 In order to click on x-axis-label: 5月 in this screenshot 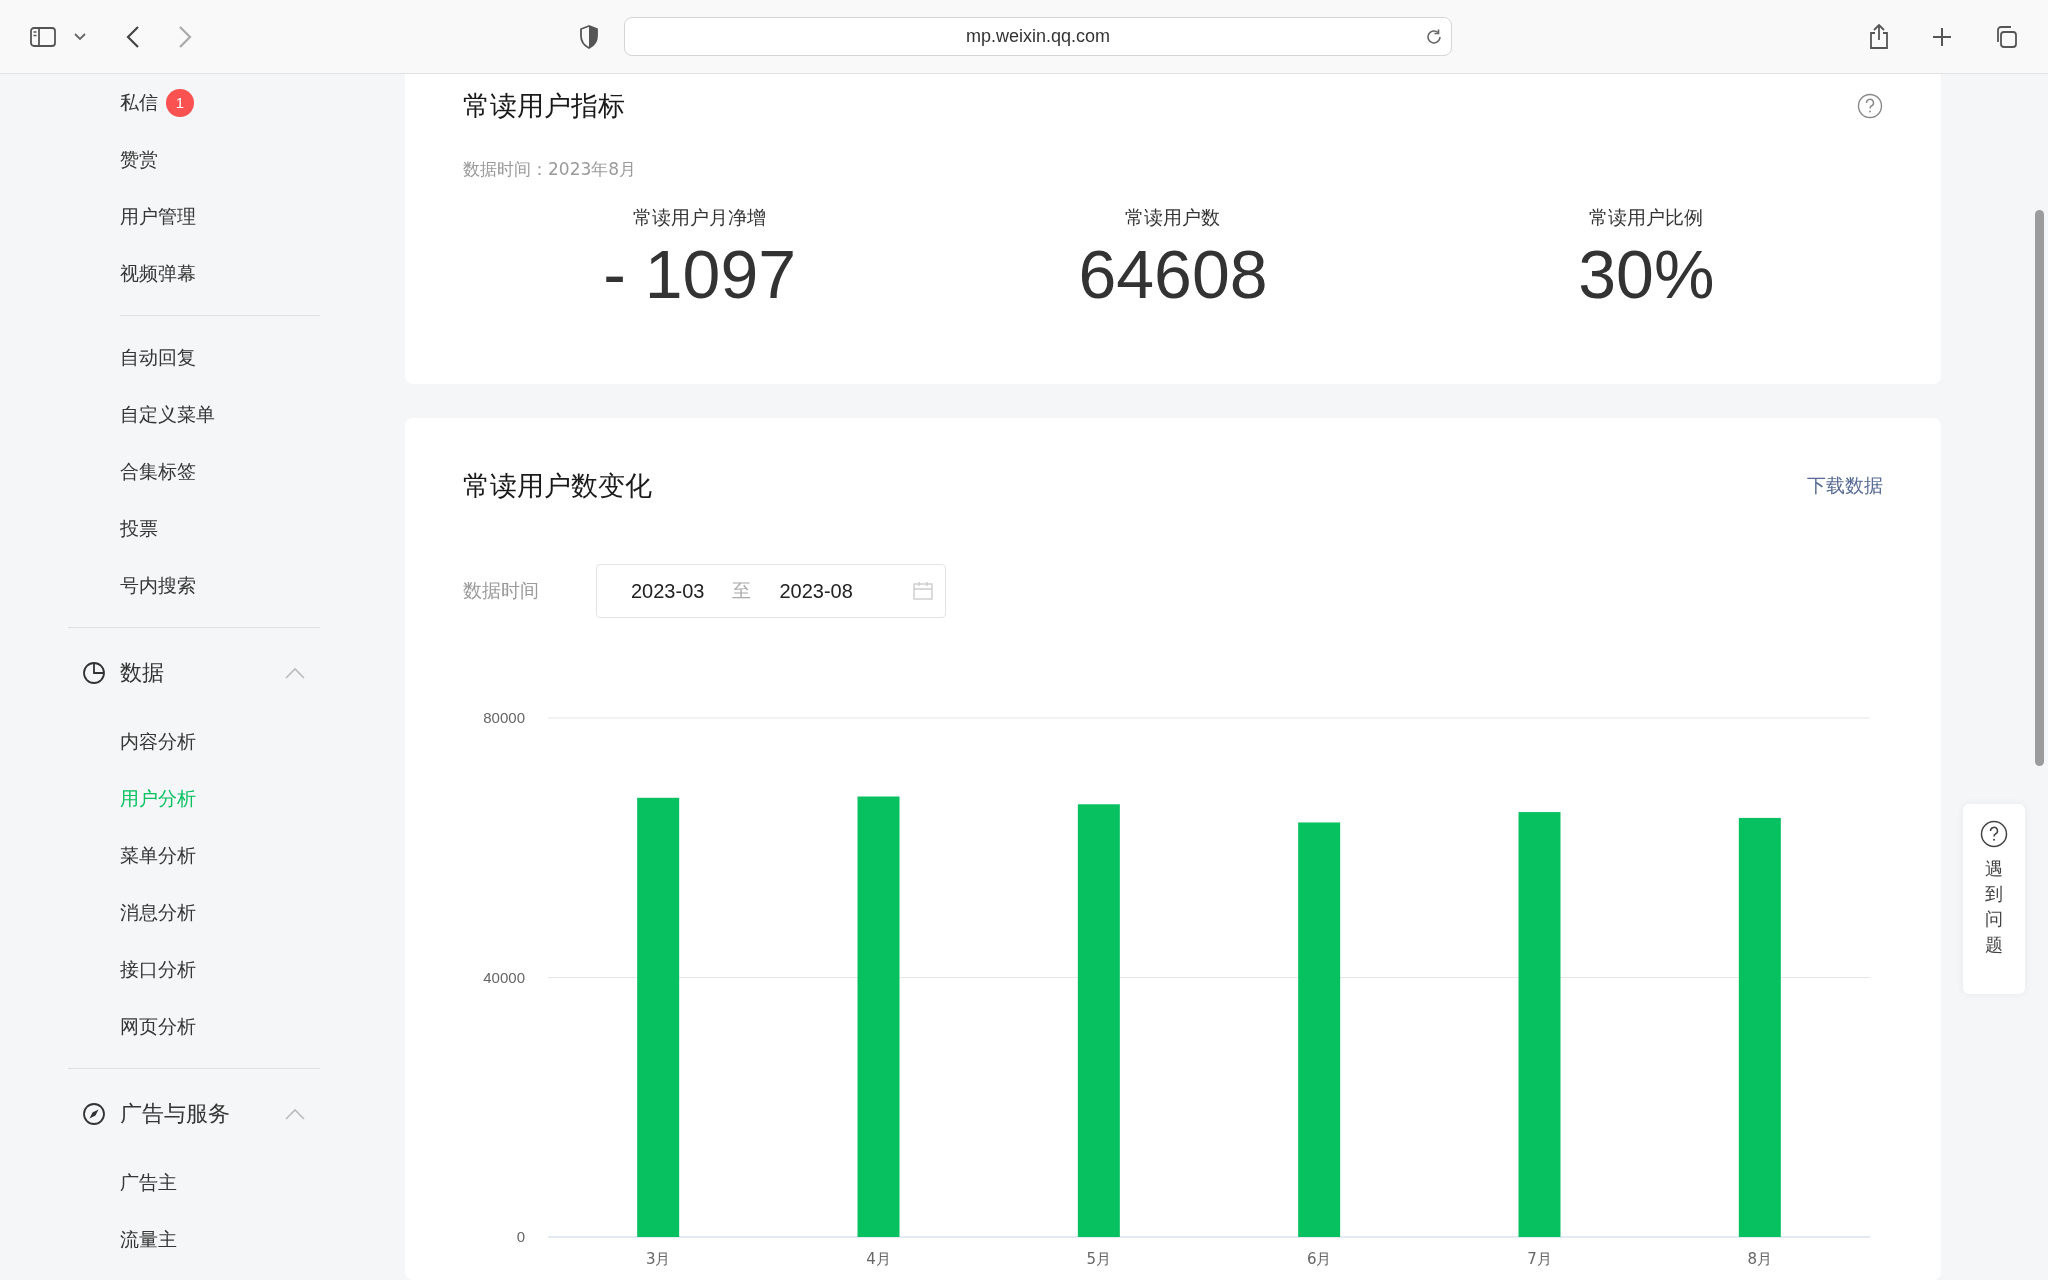, I will do `click(1099, 1259)`.